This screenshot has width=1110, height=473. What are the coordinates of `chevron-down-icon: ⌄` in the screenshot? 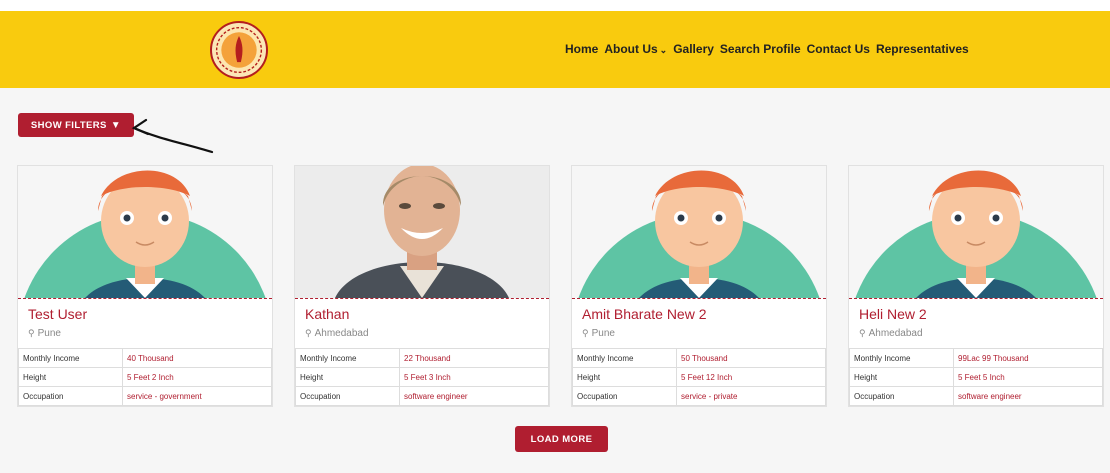 It's located at (663, 50).